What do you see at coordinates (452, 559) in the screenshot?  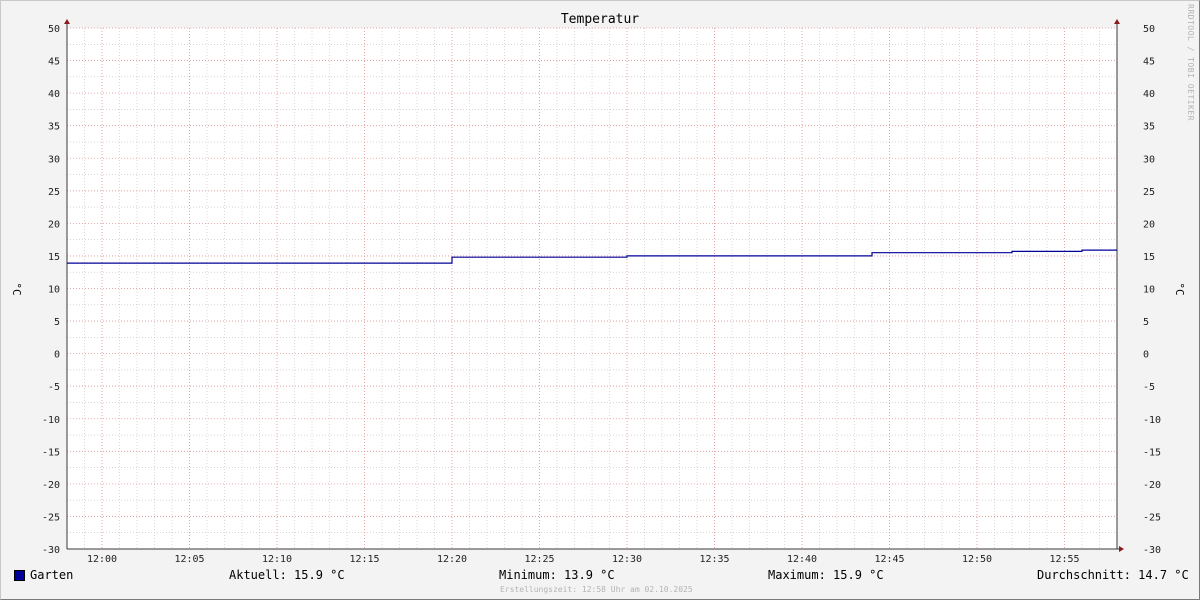 I see `x-tick-label: 12:20` at bounding box center [452, 559].